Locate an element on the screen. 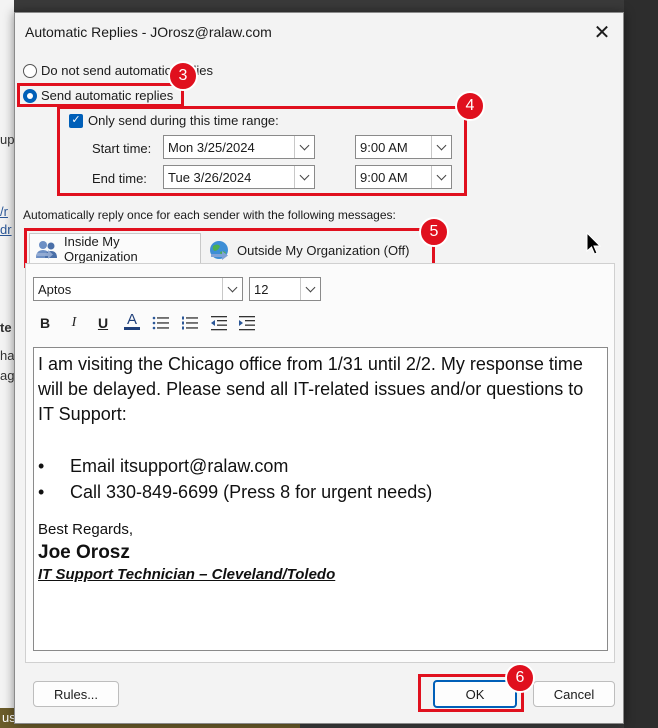 This screenshot has width=658, height=728. tab-outside-label: Outside My Organization (Off) is located at coordinates (323, 250).